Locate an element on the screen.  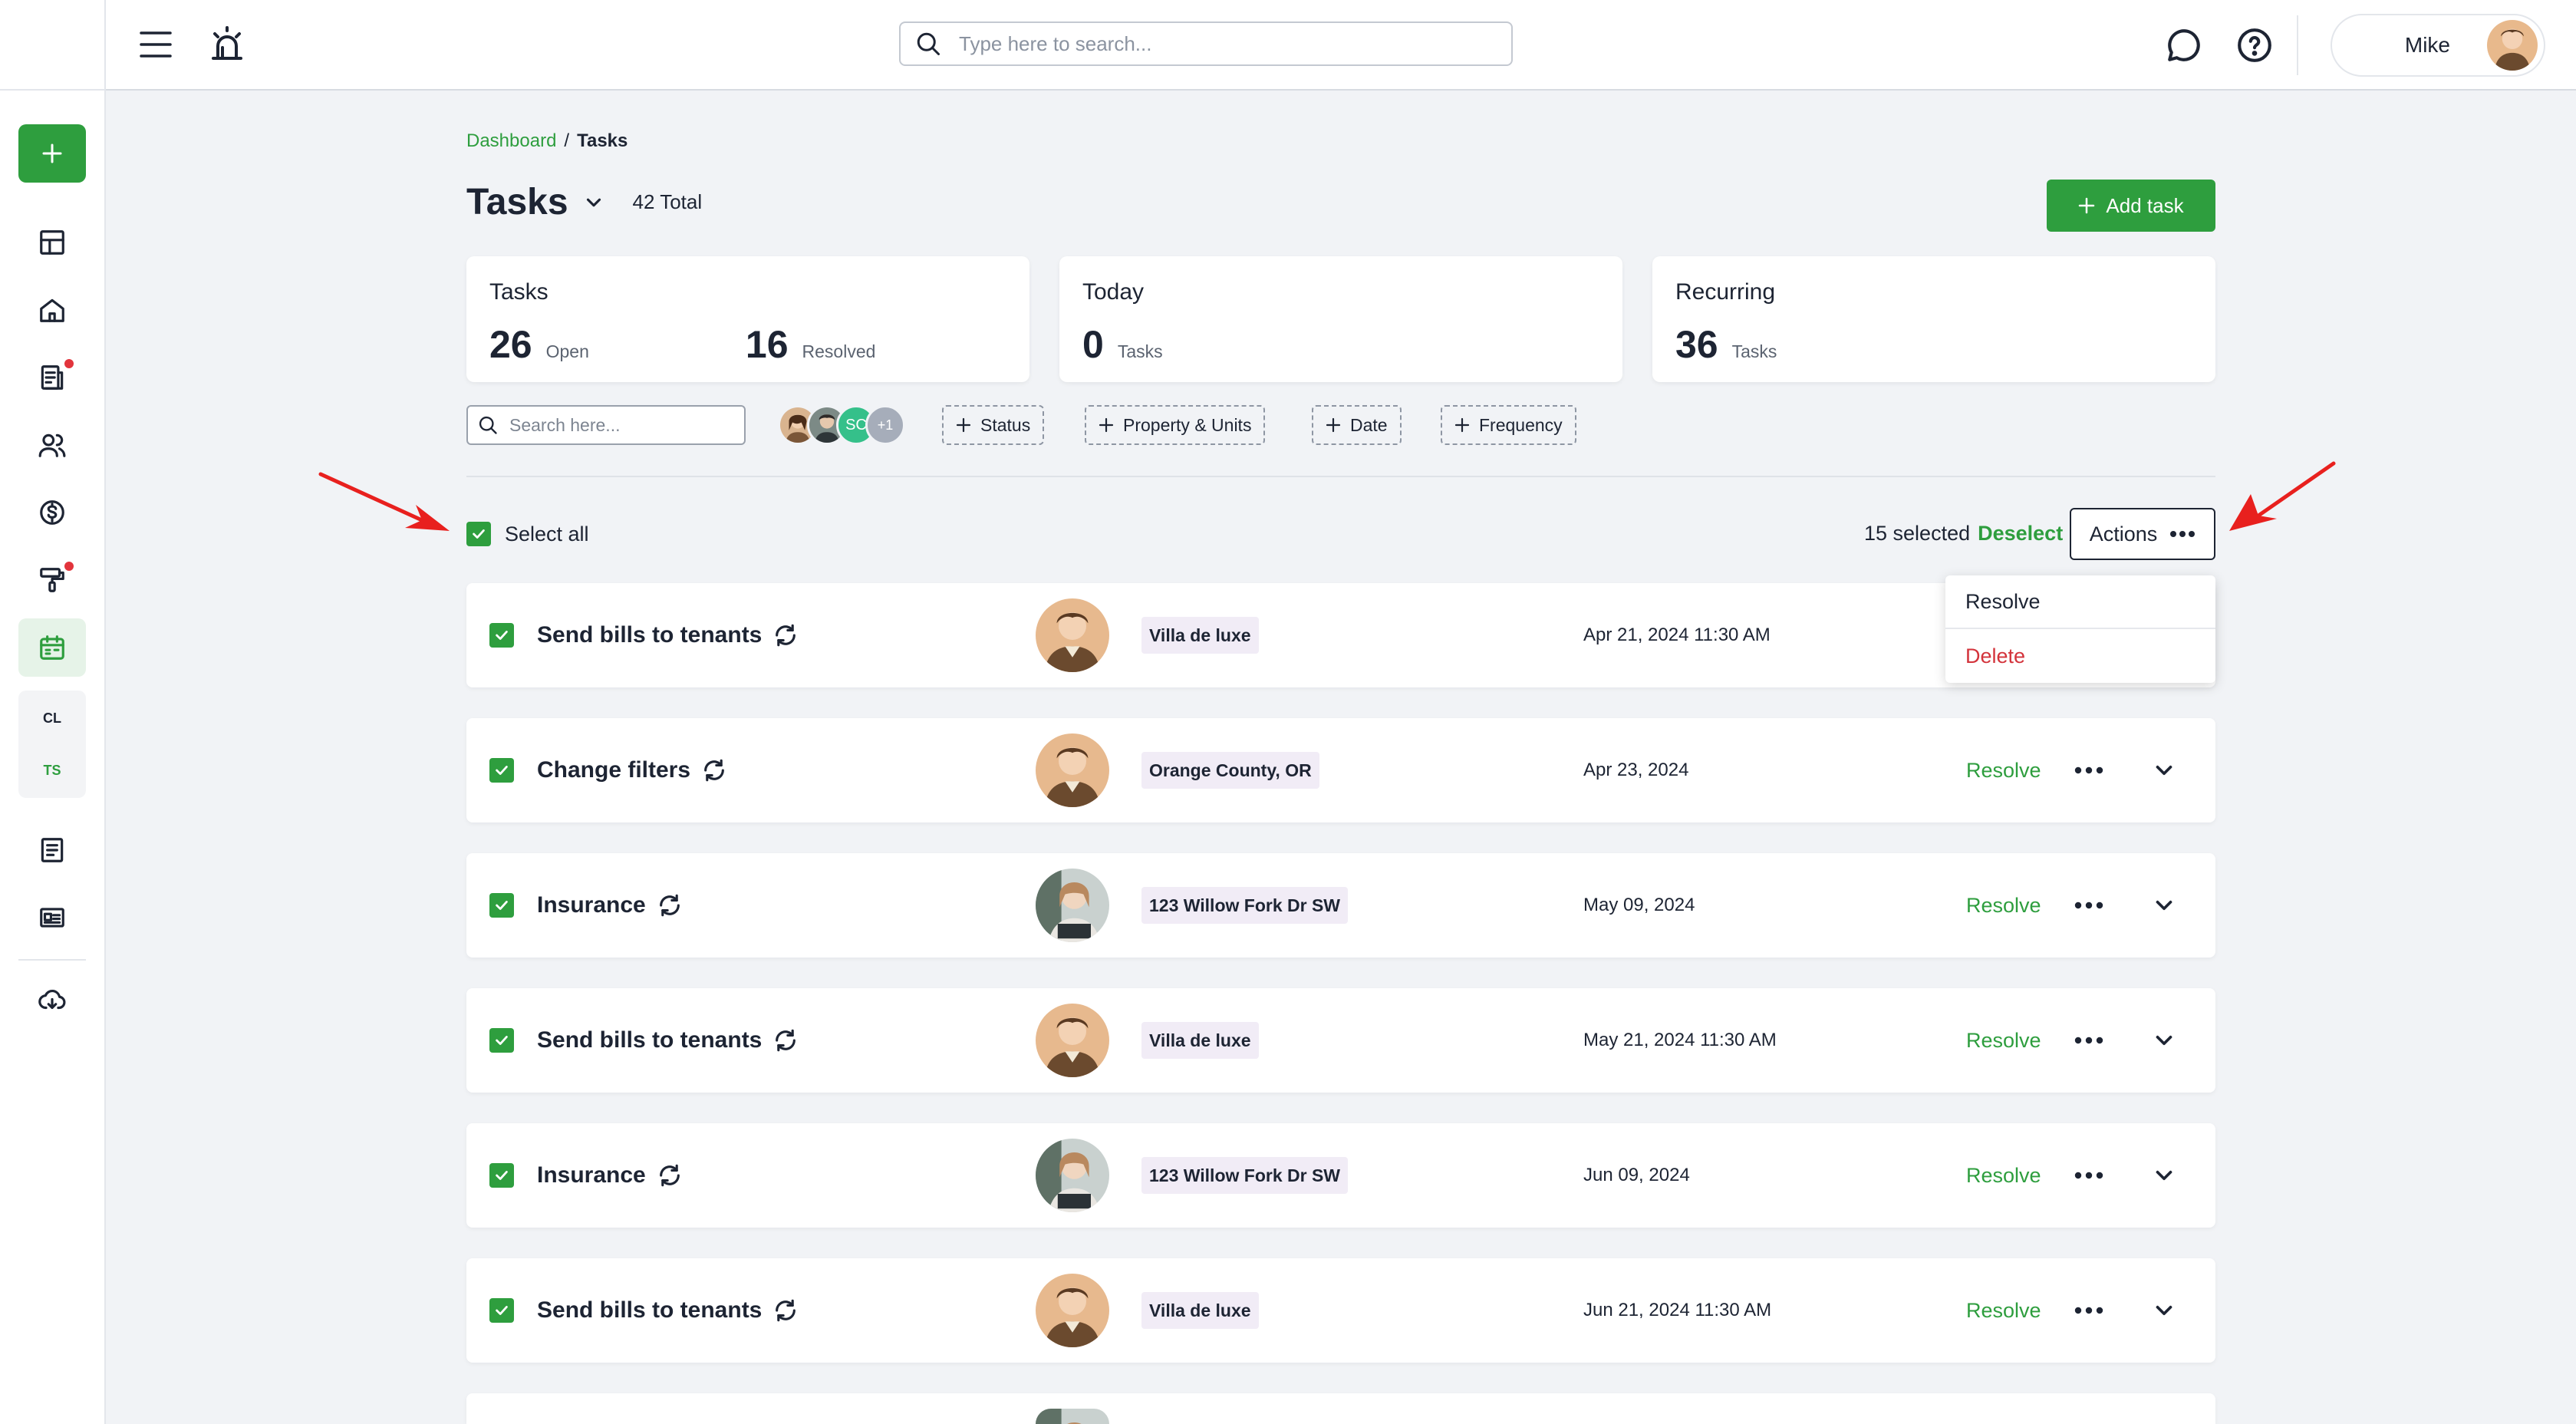
messages-button is located at coordinates (2184, 45).